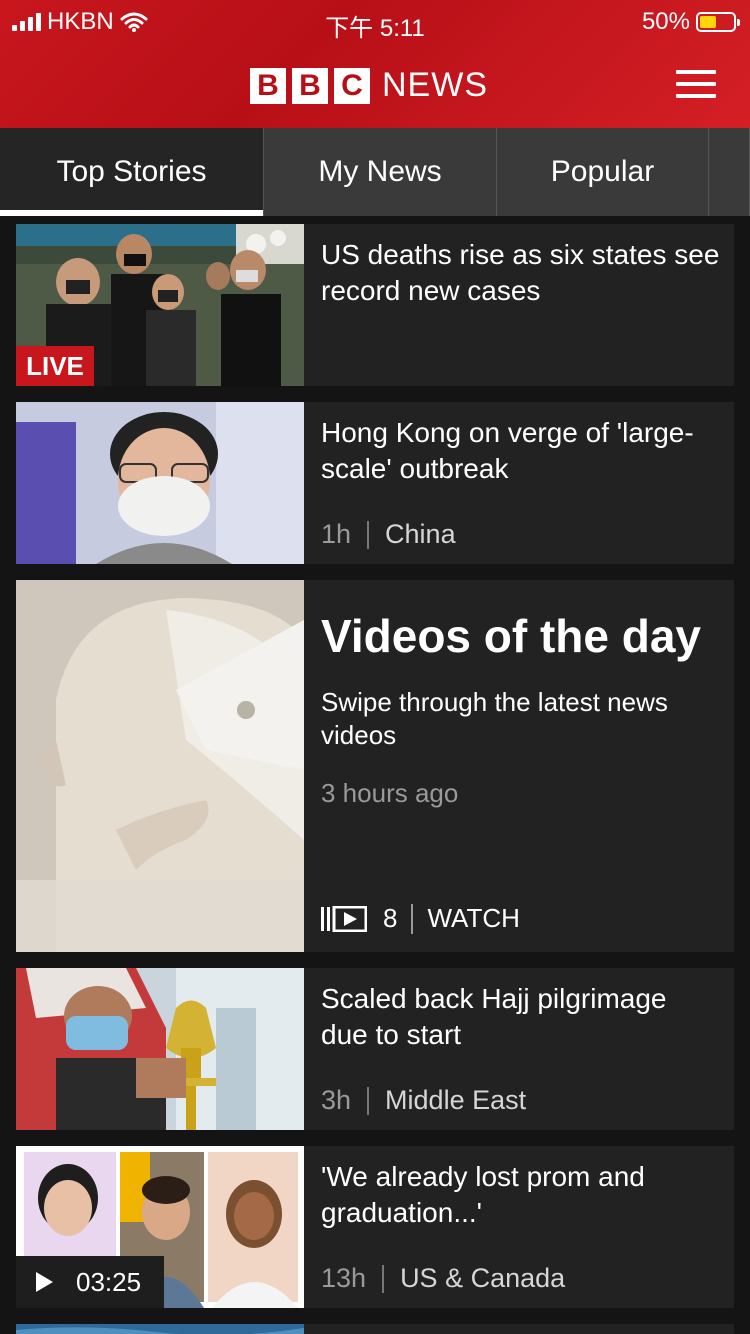 This screenshot has width=750, height=1334. What do you see at coordinates (696, 84) in the screenshot?
I see `hamburger-menu-icon` at bounding box center [696, 84].